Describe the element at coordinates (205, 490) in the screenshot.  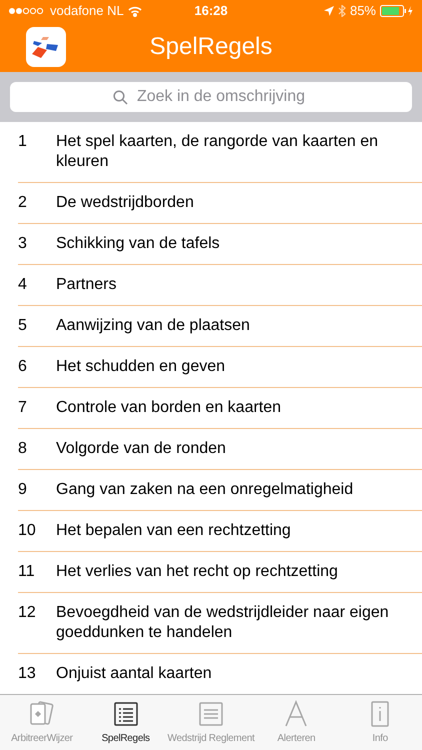
I see `rule-title: Gang van zaken na een onregelmatigheid` at that location.